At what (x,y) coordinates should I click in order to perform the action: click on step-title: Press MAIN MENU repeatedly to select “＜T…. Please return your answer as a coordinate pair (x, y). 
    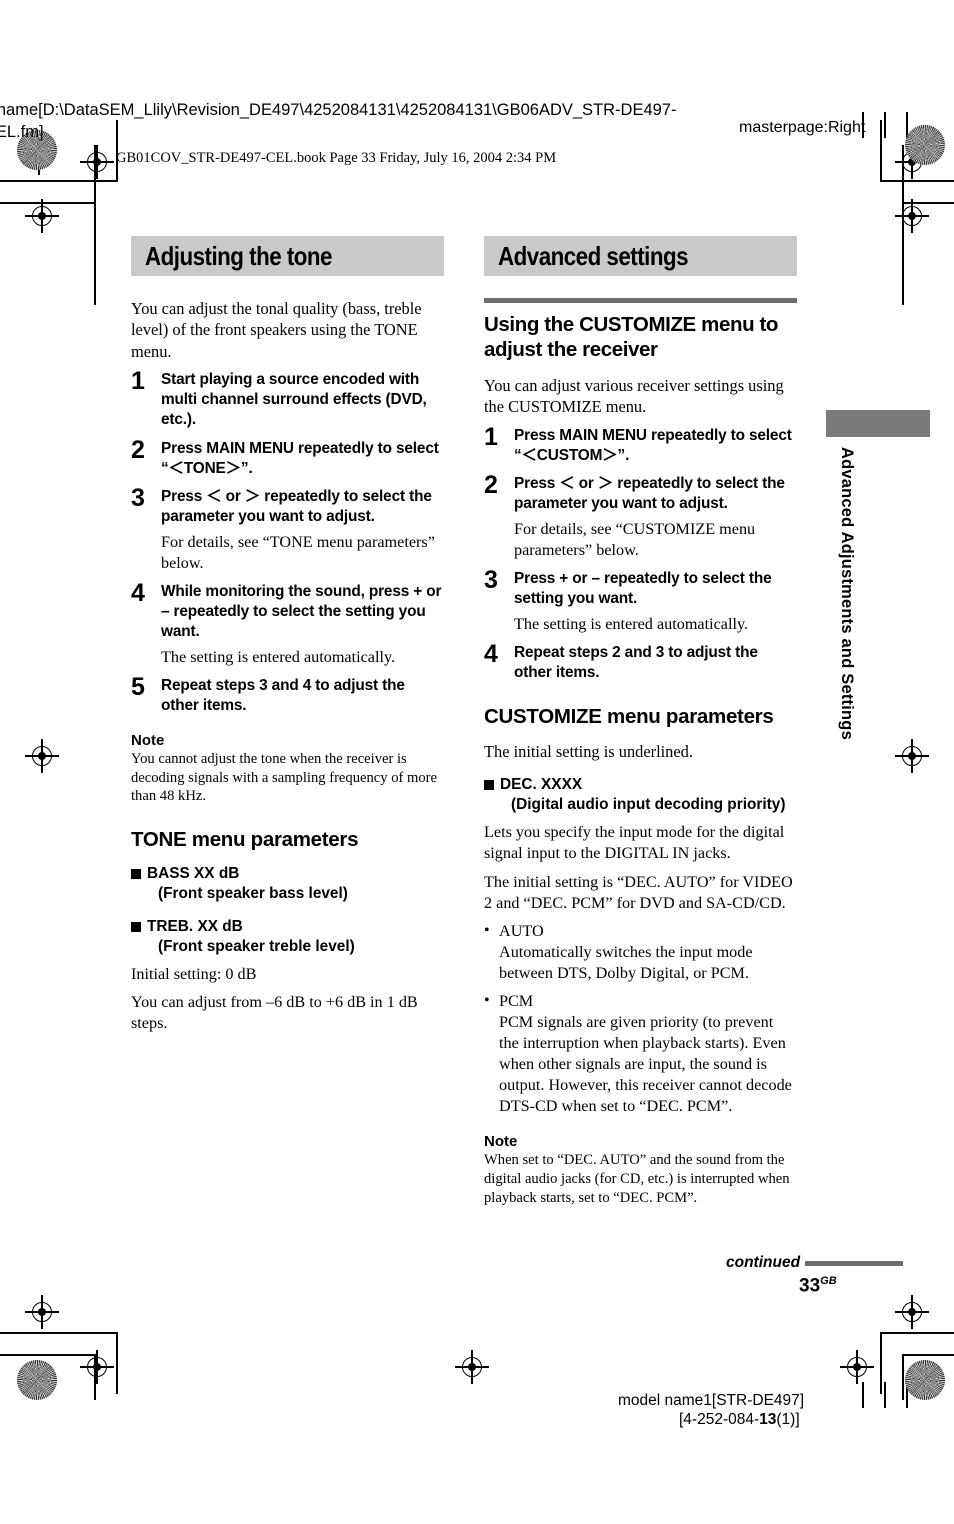
    Looking at the image, I should click on (300, 458).